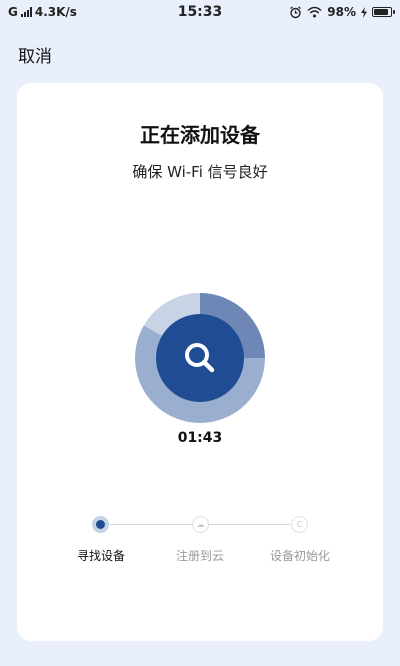 This screenshot has width=400, height=666. What do you see at coordinates (299, 556) in the screenshot?
I see `step-label-initialize: 设备初始化` at bounding box center [299, 556].